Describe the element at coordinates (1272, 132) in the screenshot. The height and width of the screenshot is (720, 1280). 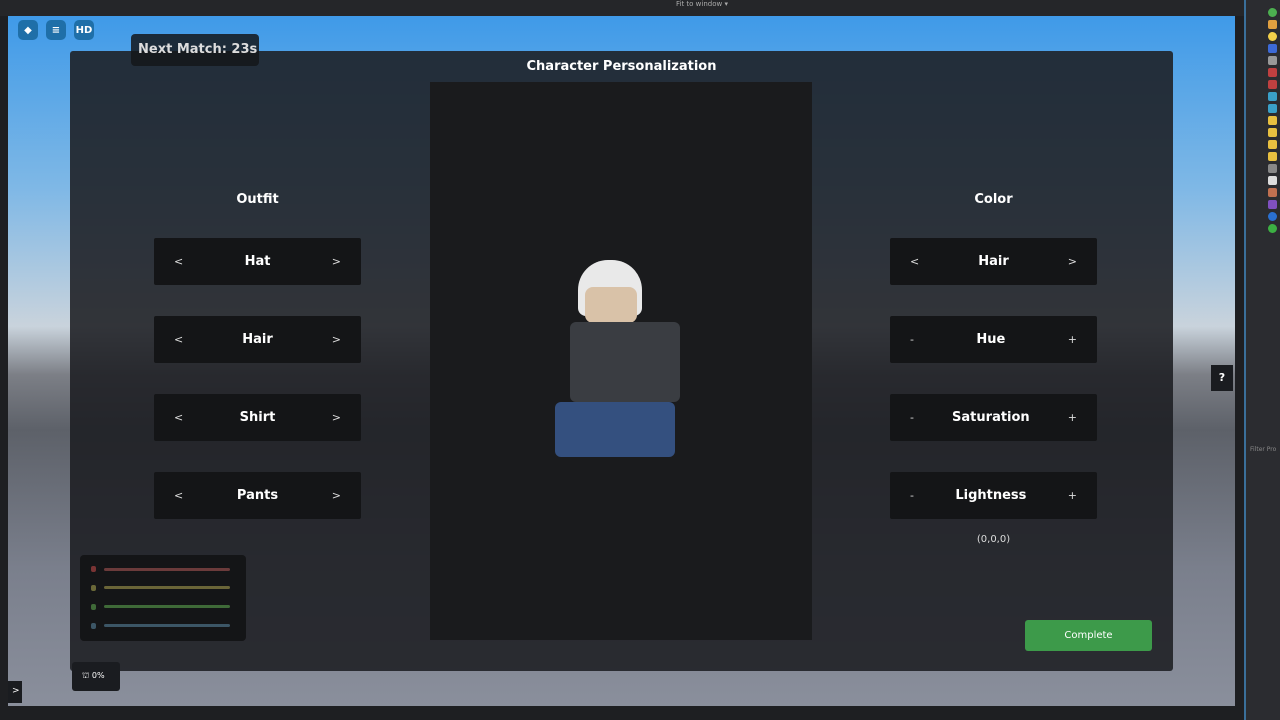
I see `starter-pack-icon` at that location.